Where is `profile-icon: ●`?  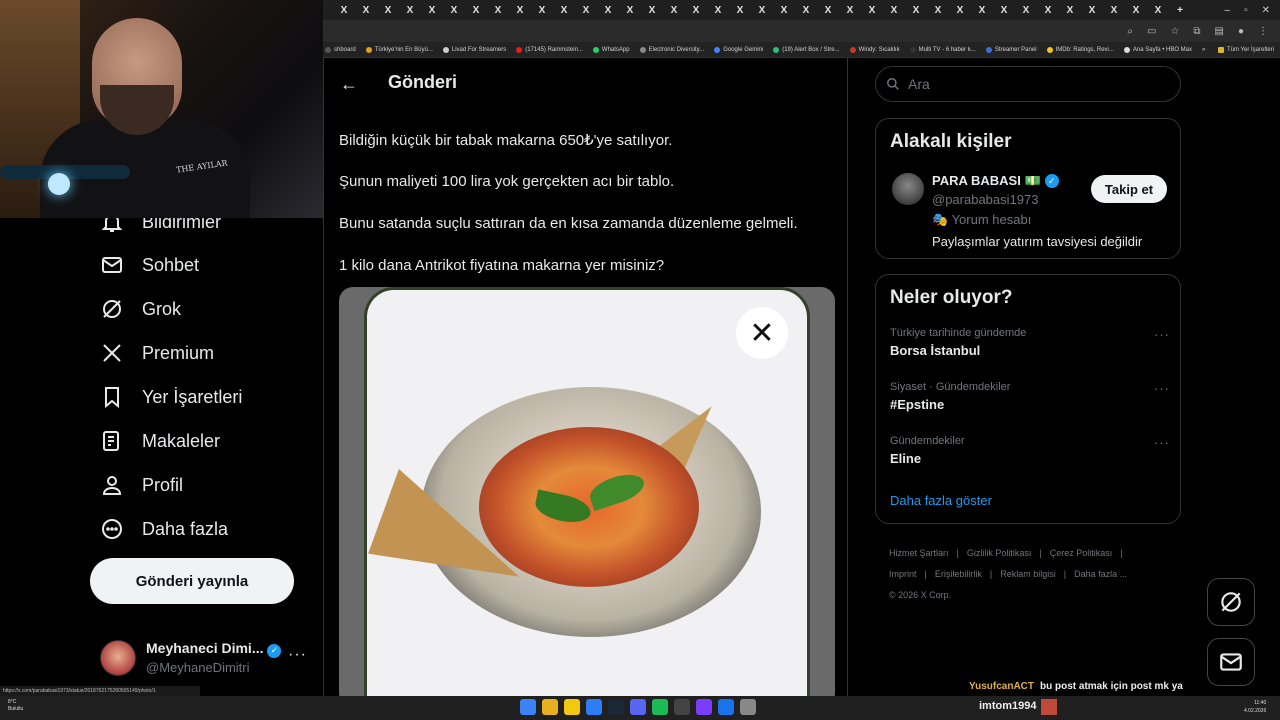 profile-icon: ● is located at coordinates (1241, 31).